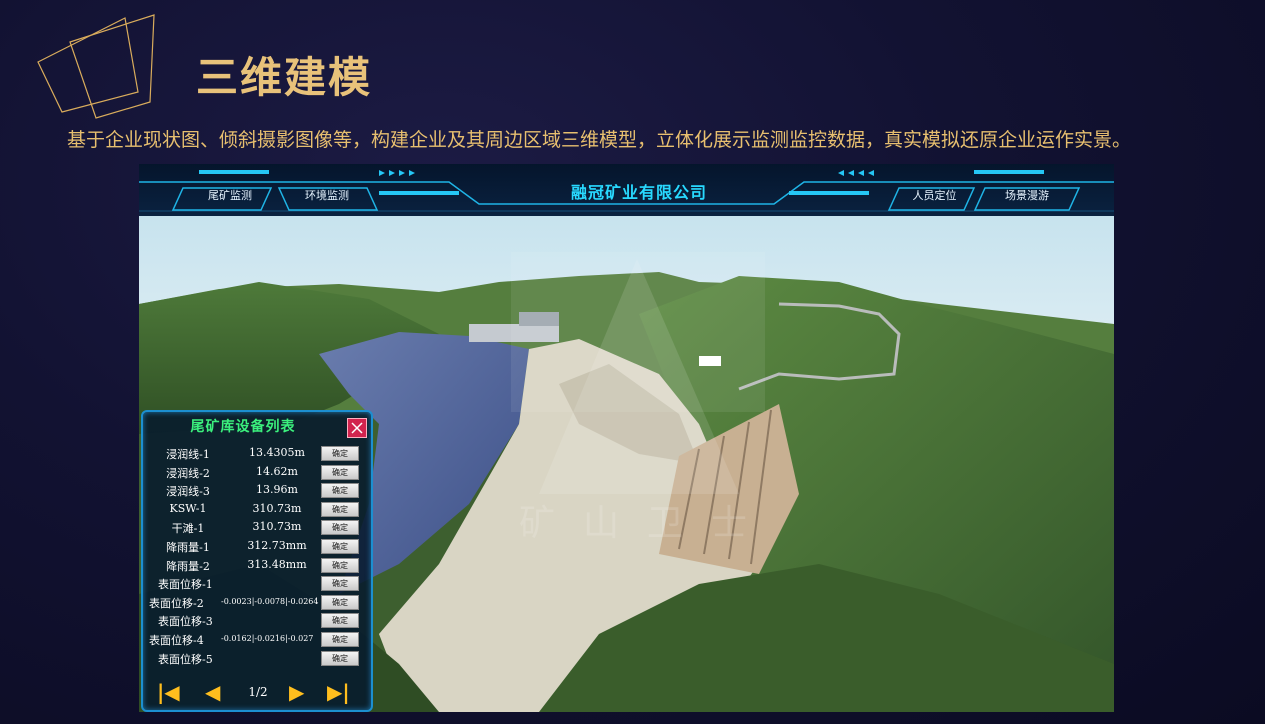  What do you see at coordinates (188, 454) in the screenshot?
I see `device-label: 浸润线-1` at bounding box center [188, 454].